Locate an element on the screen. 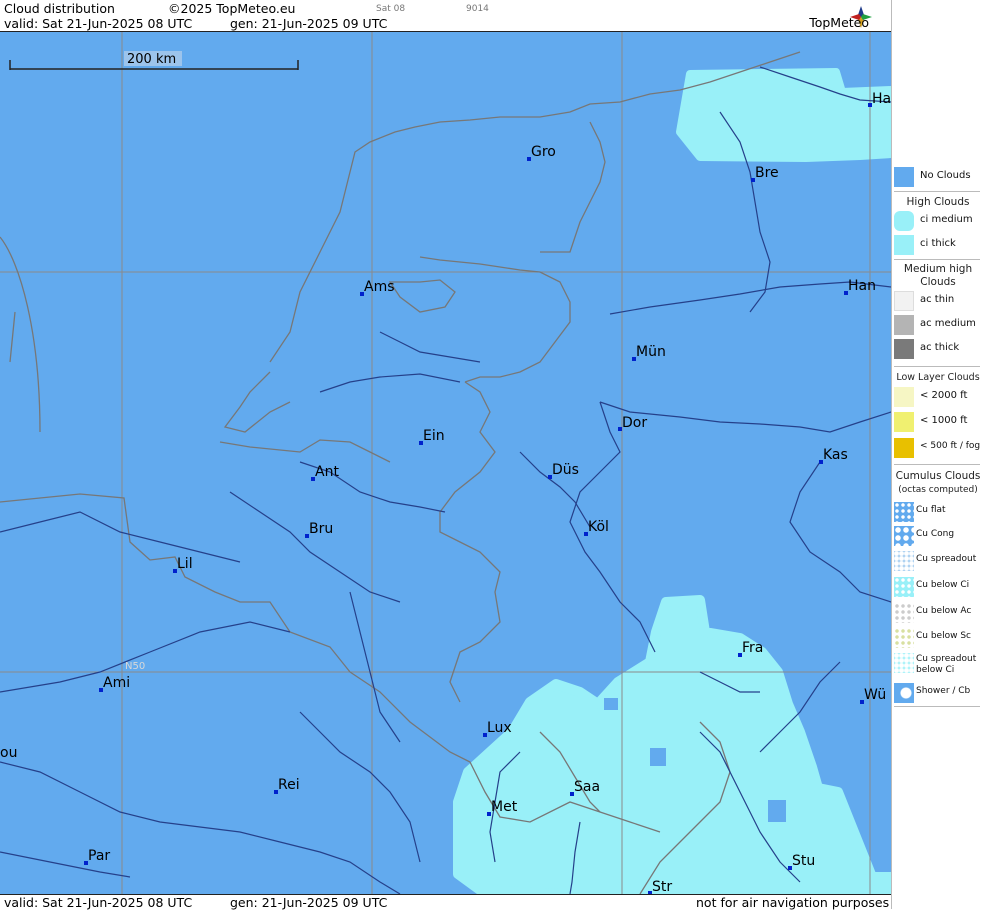 Image resolution: width=983 pixels, height=910 pixels. shower-swatch is located at coordinates (904, 693).